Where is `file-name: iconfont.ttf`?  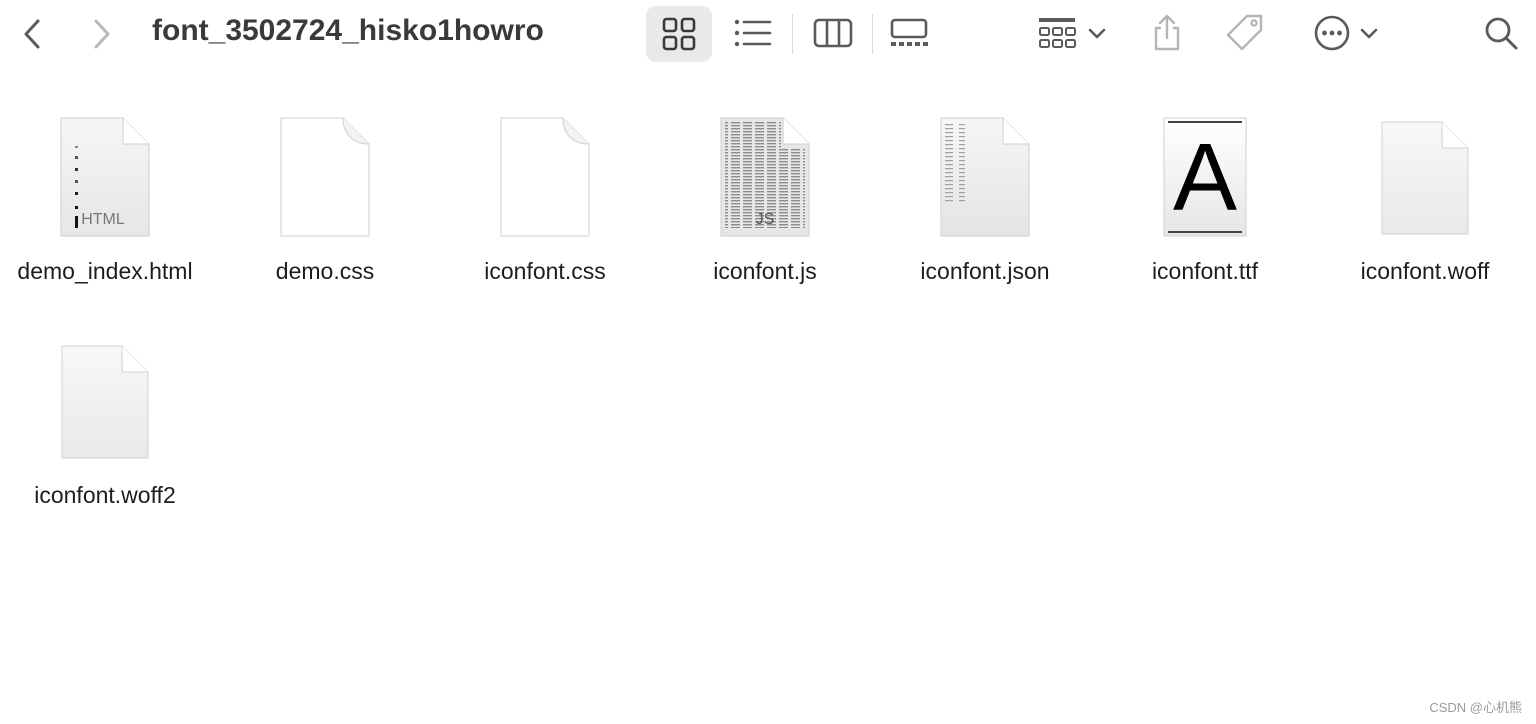
file-name: iconfont.ttf is located at coordinates (1205, 271).